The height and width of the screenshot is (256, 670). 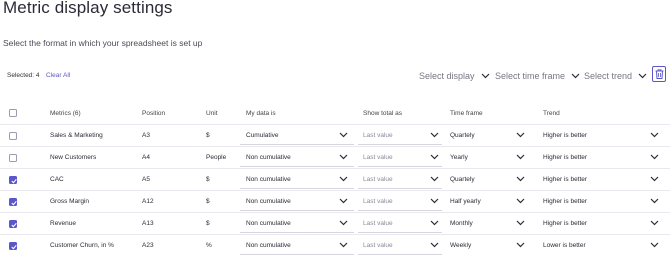 I want to click on column-header-my-data-is: My data is, so click(x=261, y=113).